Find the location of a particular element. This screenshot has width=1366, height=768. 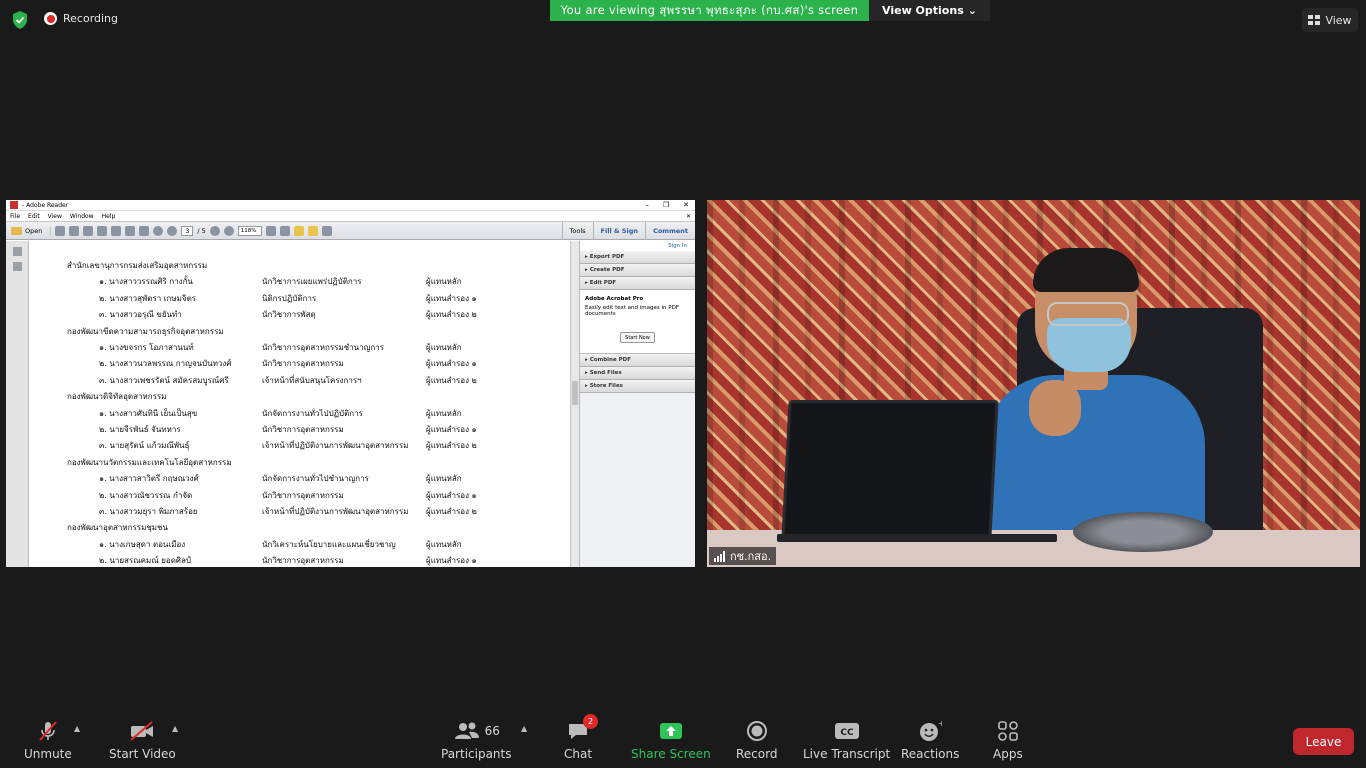

export-pdf-section: Export PDF is located at coordinates (637, 257).